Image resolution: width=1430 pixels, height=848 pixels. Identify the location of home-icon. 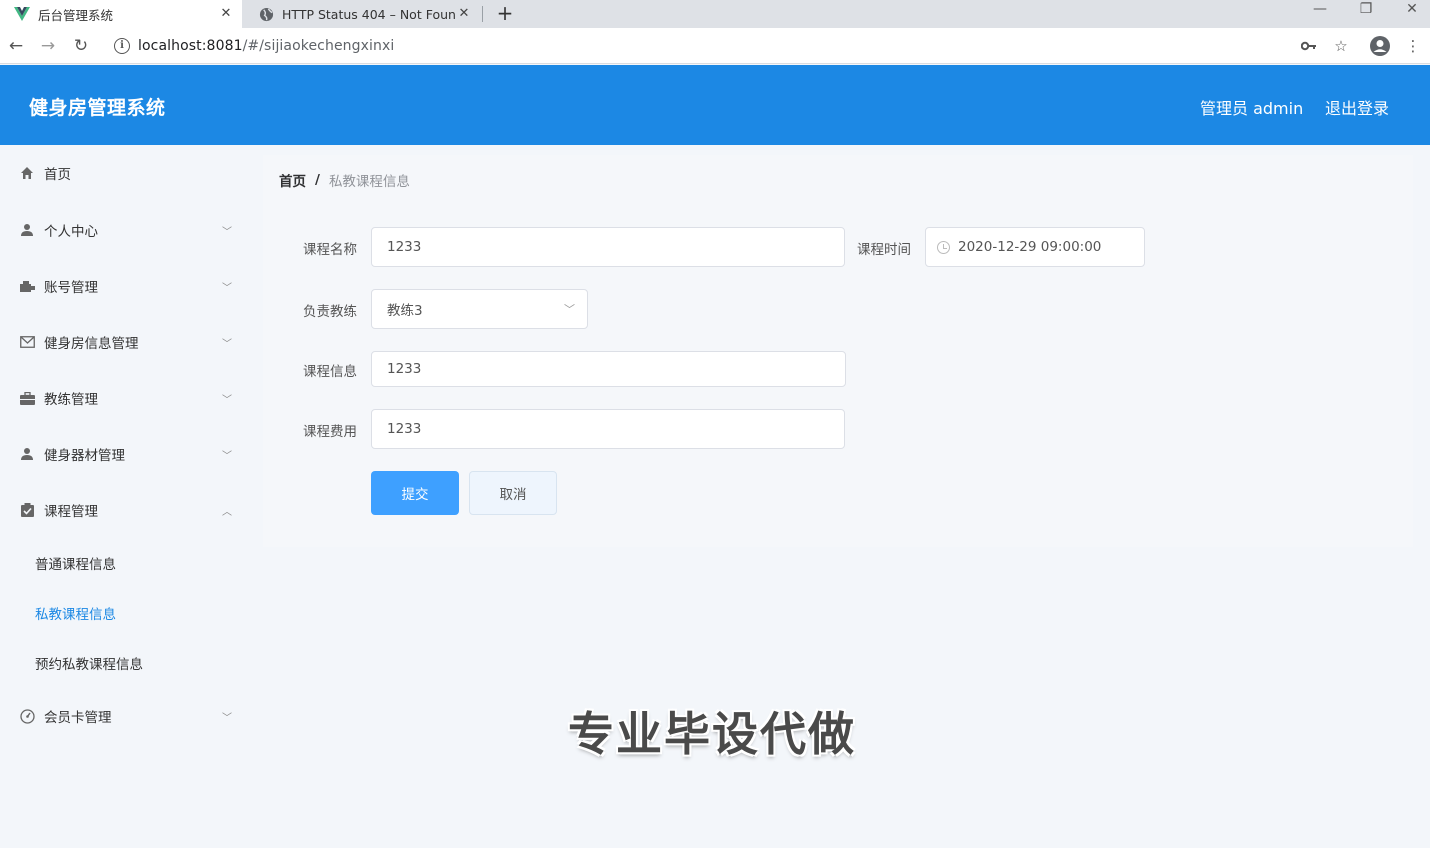
(27, 173).